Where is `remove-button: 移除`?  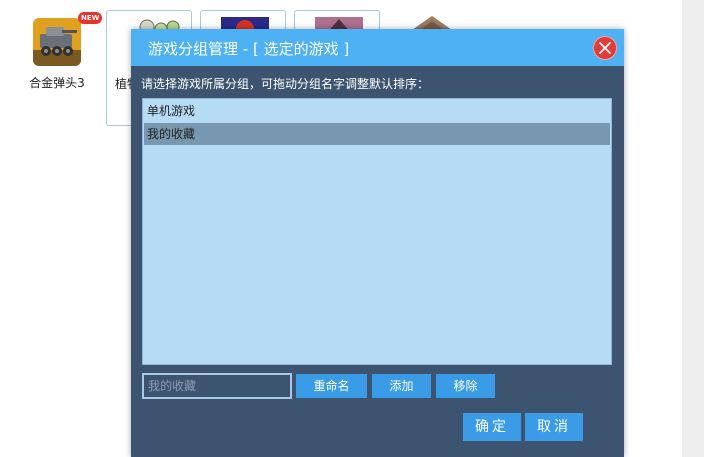
remove-button: 移除 is located at coordinates (465, 386).